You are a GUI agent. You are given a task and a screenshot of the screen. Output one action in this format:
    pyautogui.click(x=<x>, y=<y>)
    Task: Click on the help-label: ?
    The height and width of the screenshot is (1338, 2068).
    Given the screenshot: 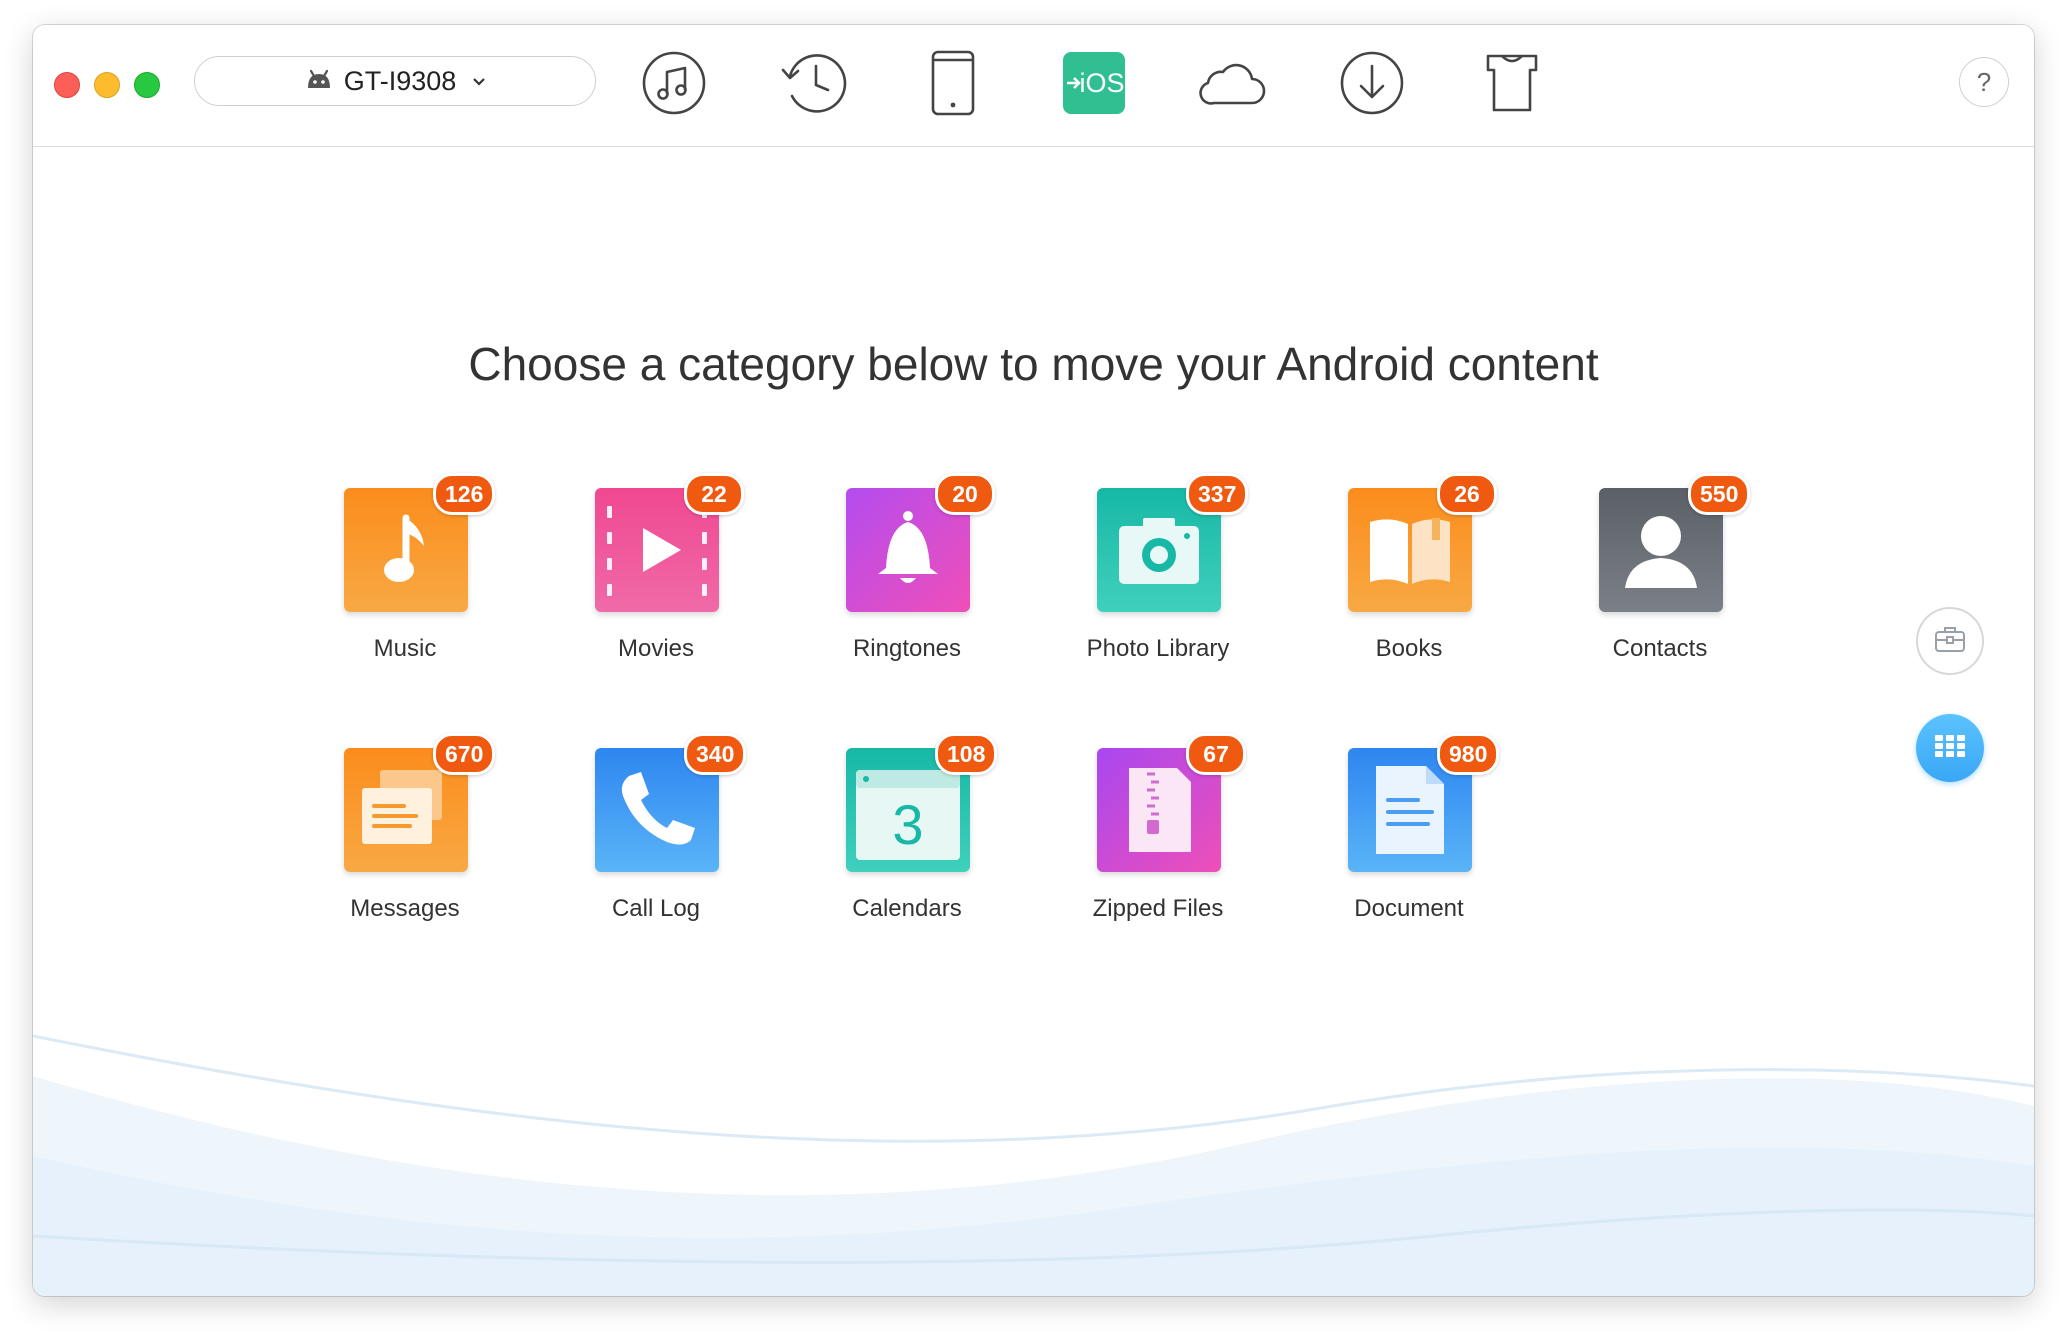 What is the action you would take?
    pyautogui.click(x=1984, y=81)
    